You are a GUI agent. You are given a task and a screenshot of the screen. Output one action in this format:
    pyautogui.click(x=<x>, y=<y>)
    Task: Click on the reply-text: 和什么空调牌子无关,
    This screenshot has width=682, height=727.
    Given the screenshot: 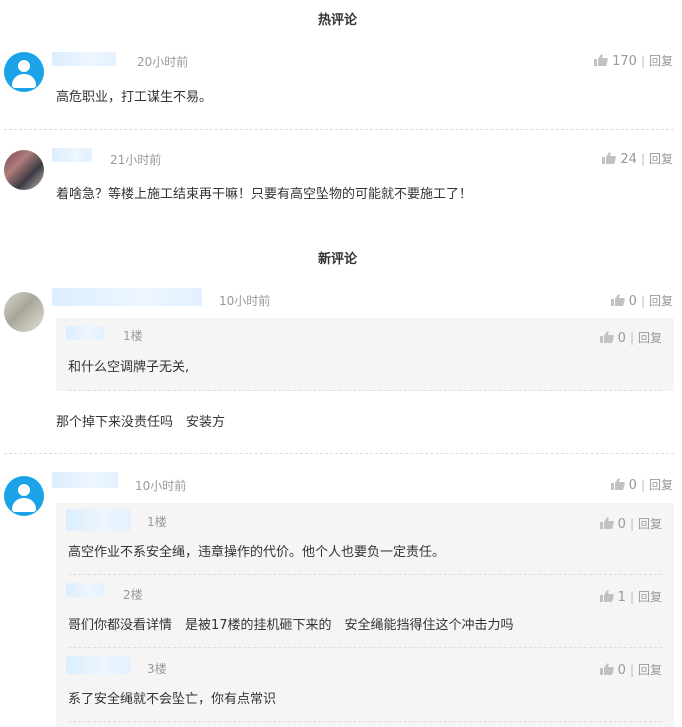 What is the action you would take?
    pyautogui.click(x=129, y=367)
    